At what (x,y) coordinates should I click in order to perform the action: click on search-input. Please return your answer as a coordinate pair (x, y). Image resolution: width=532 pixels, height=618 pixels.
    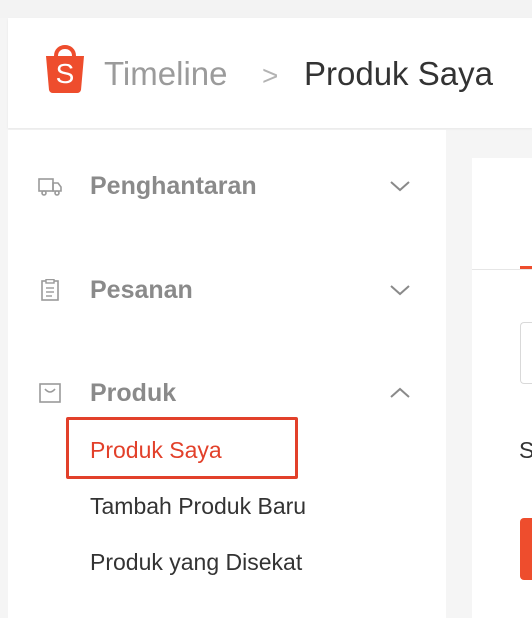
    Looking at the image, I should click on (526, 353).